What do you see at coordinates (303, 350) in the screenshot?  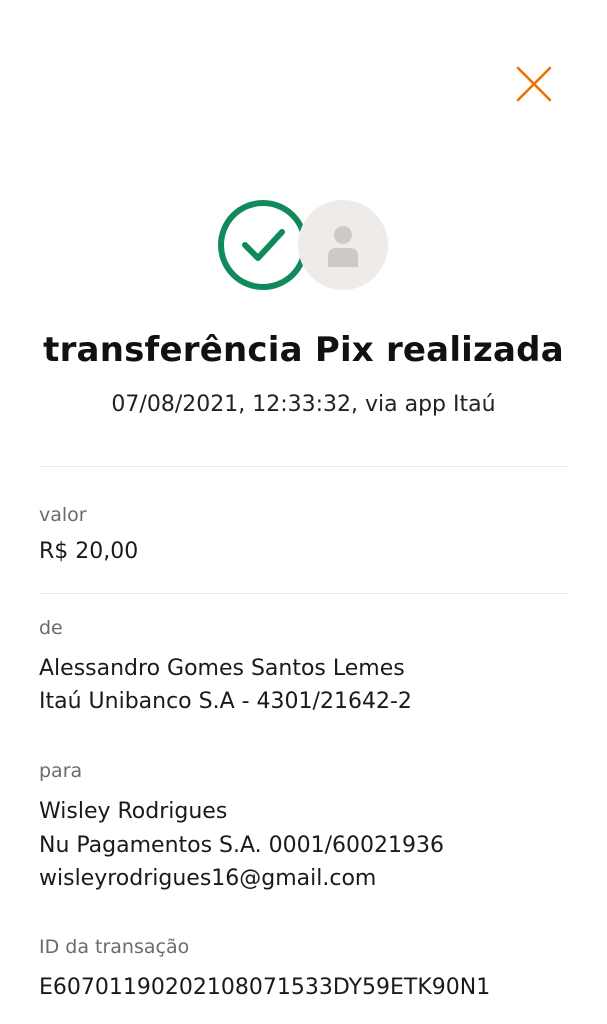 I see `page-title: transferência Pix realizada` at bounding box center [303, 350].